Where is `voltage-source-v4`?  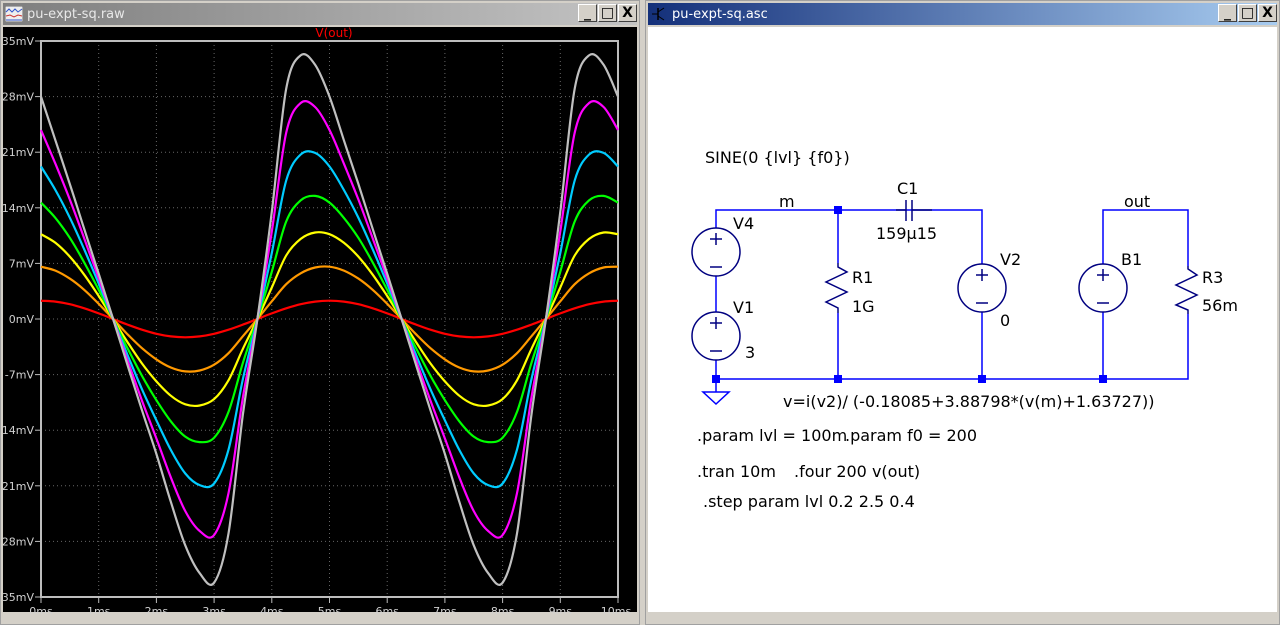
voltage-source-v4 is located at coordinates (716, 252).